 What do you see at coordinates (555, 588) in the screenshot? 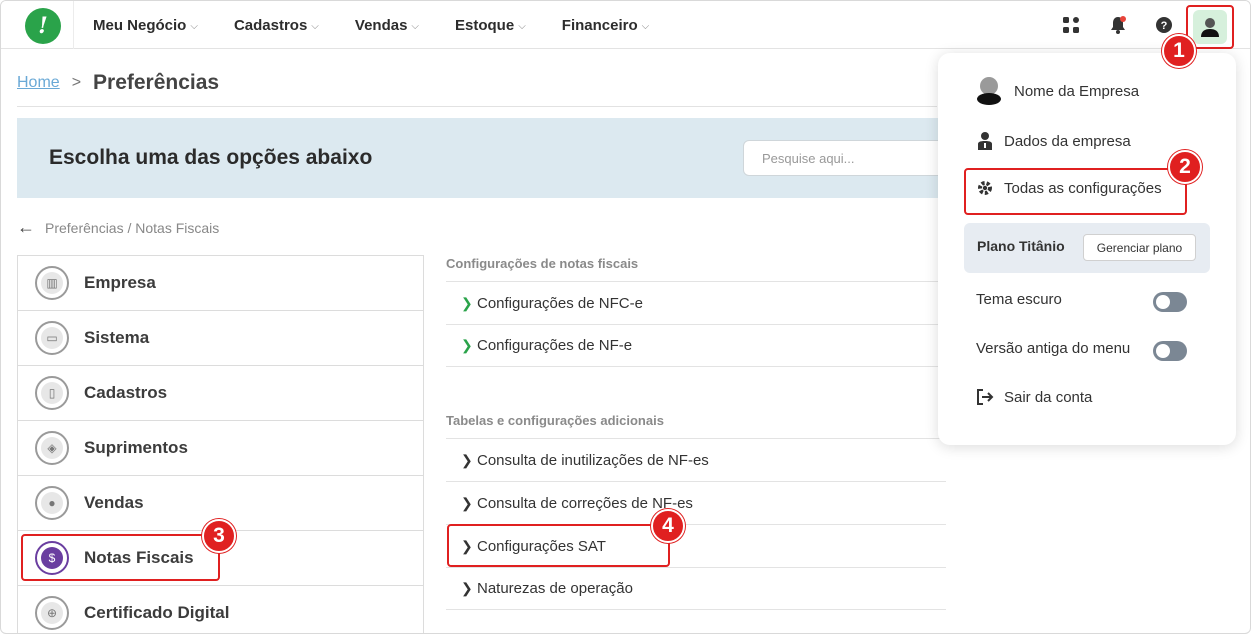
I see `row-label: Naturezas de operação` at bounding box center [555, 588].